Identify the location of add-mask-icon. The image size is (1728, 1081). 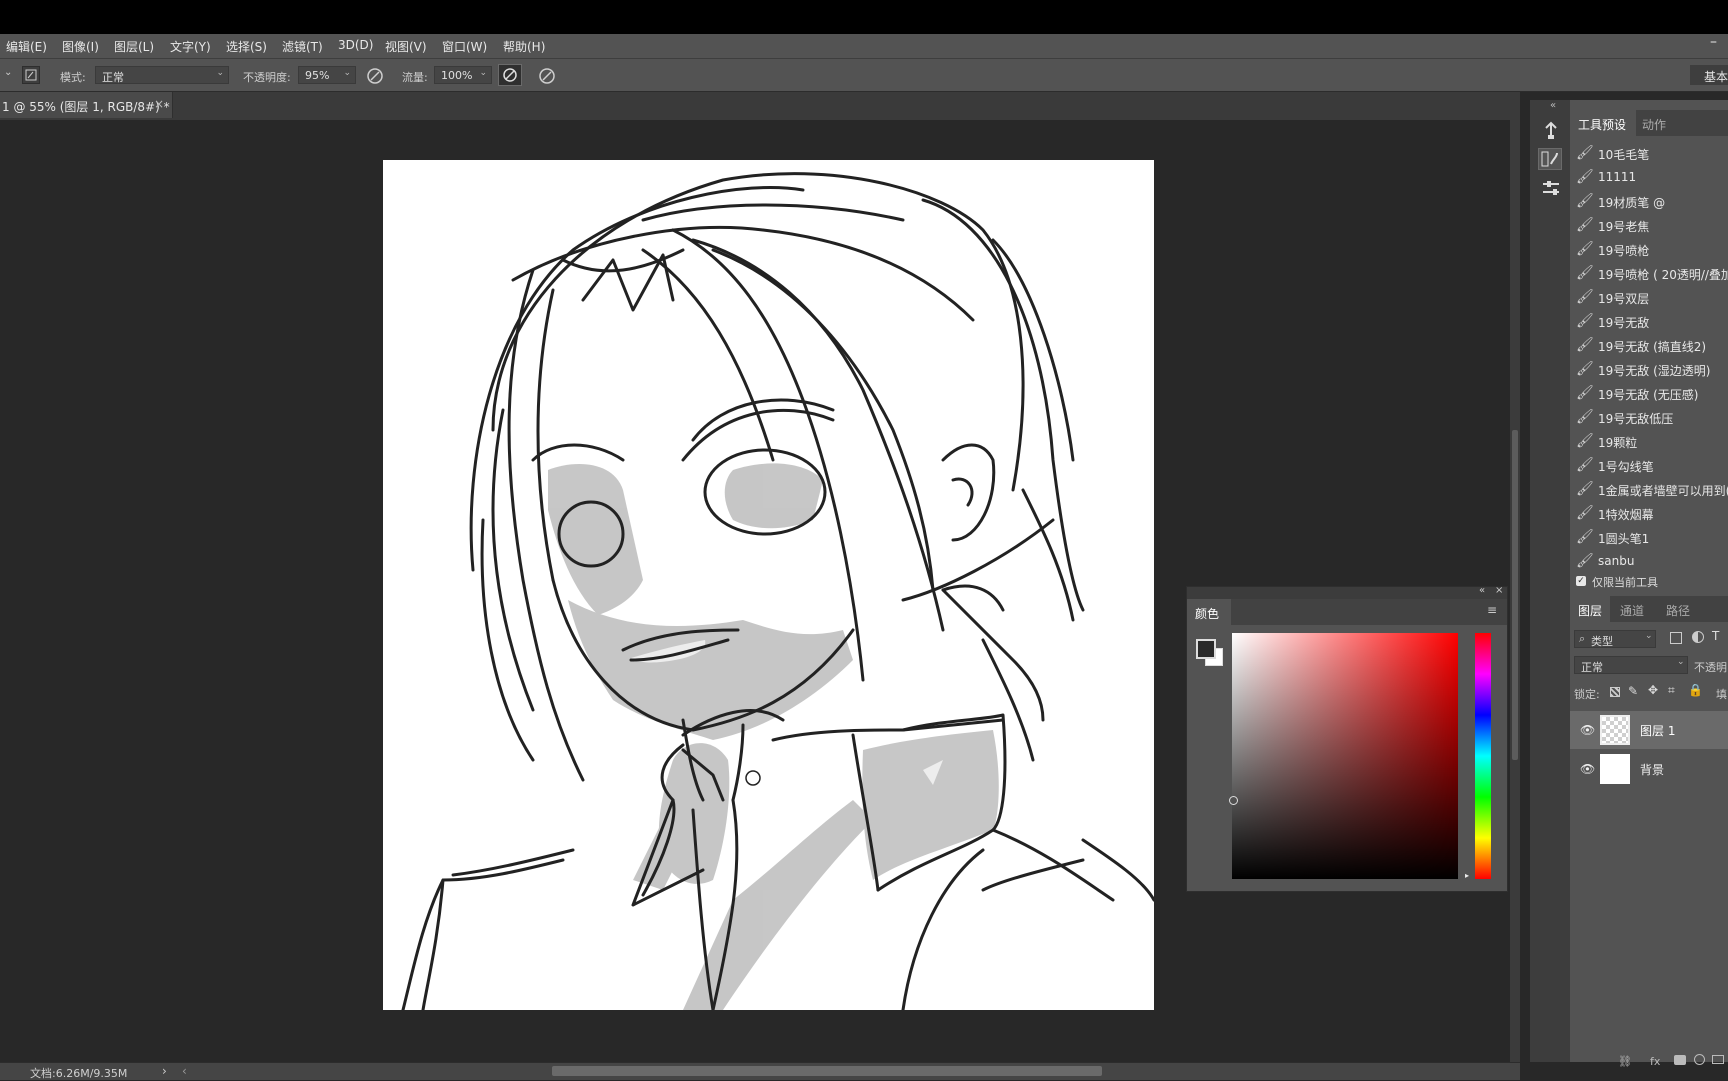
(1680, 1060).